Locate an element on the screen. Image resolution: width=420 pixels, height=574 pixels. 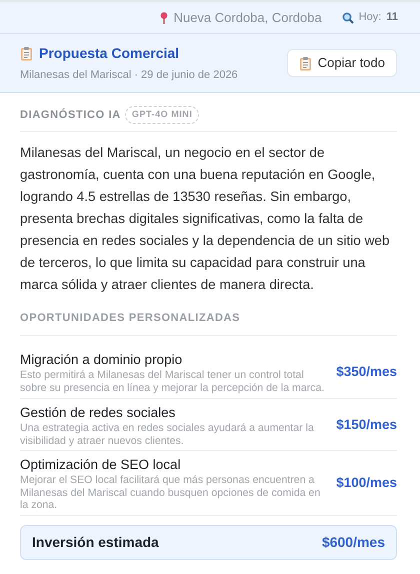
total-label: Inversión estimada is located at coordinates (95, 542).